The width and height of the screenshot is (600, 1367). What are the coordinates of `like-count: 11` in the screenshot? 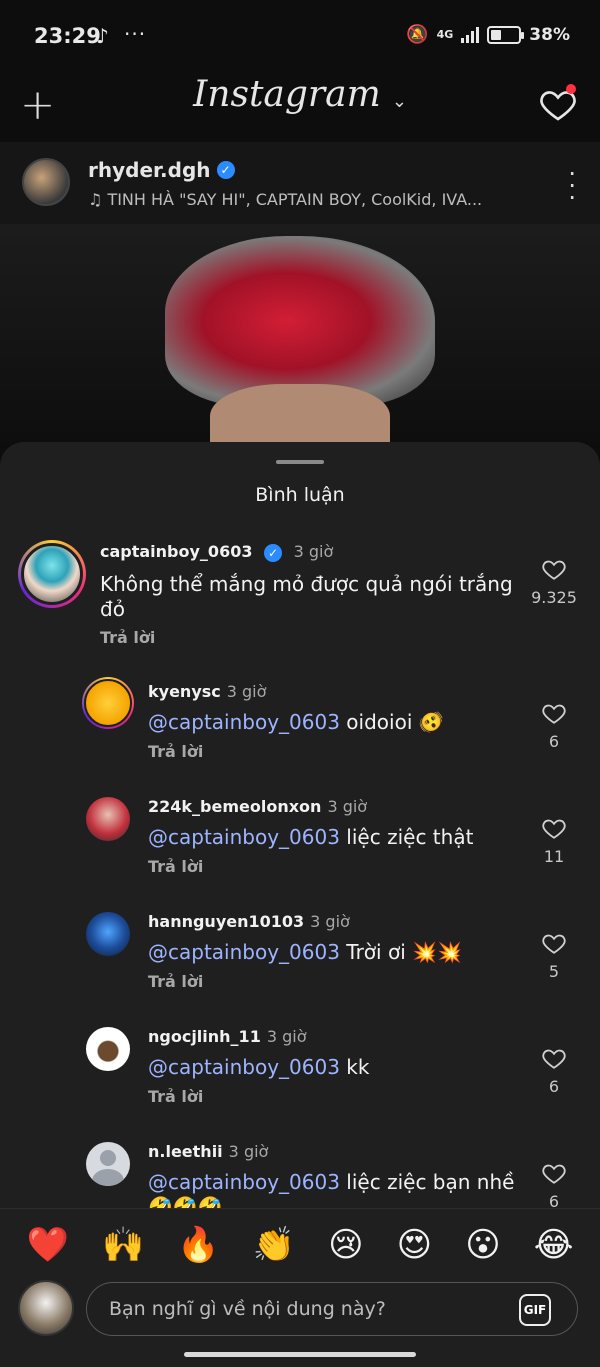 It's located at (554, 856).